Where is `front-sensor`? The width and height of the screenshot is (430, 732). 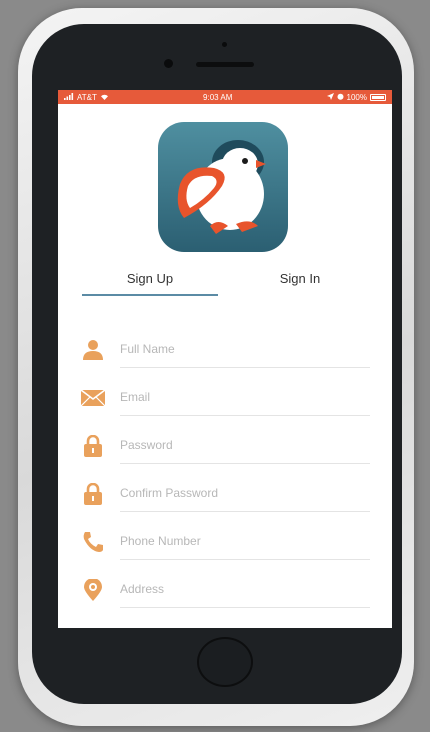 front-sensor is located at coordinates (224, 44).